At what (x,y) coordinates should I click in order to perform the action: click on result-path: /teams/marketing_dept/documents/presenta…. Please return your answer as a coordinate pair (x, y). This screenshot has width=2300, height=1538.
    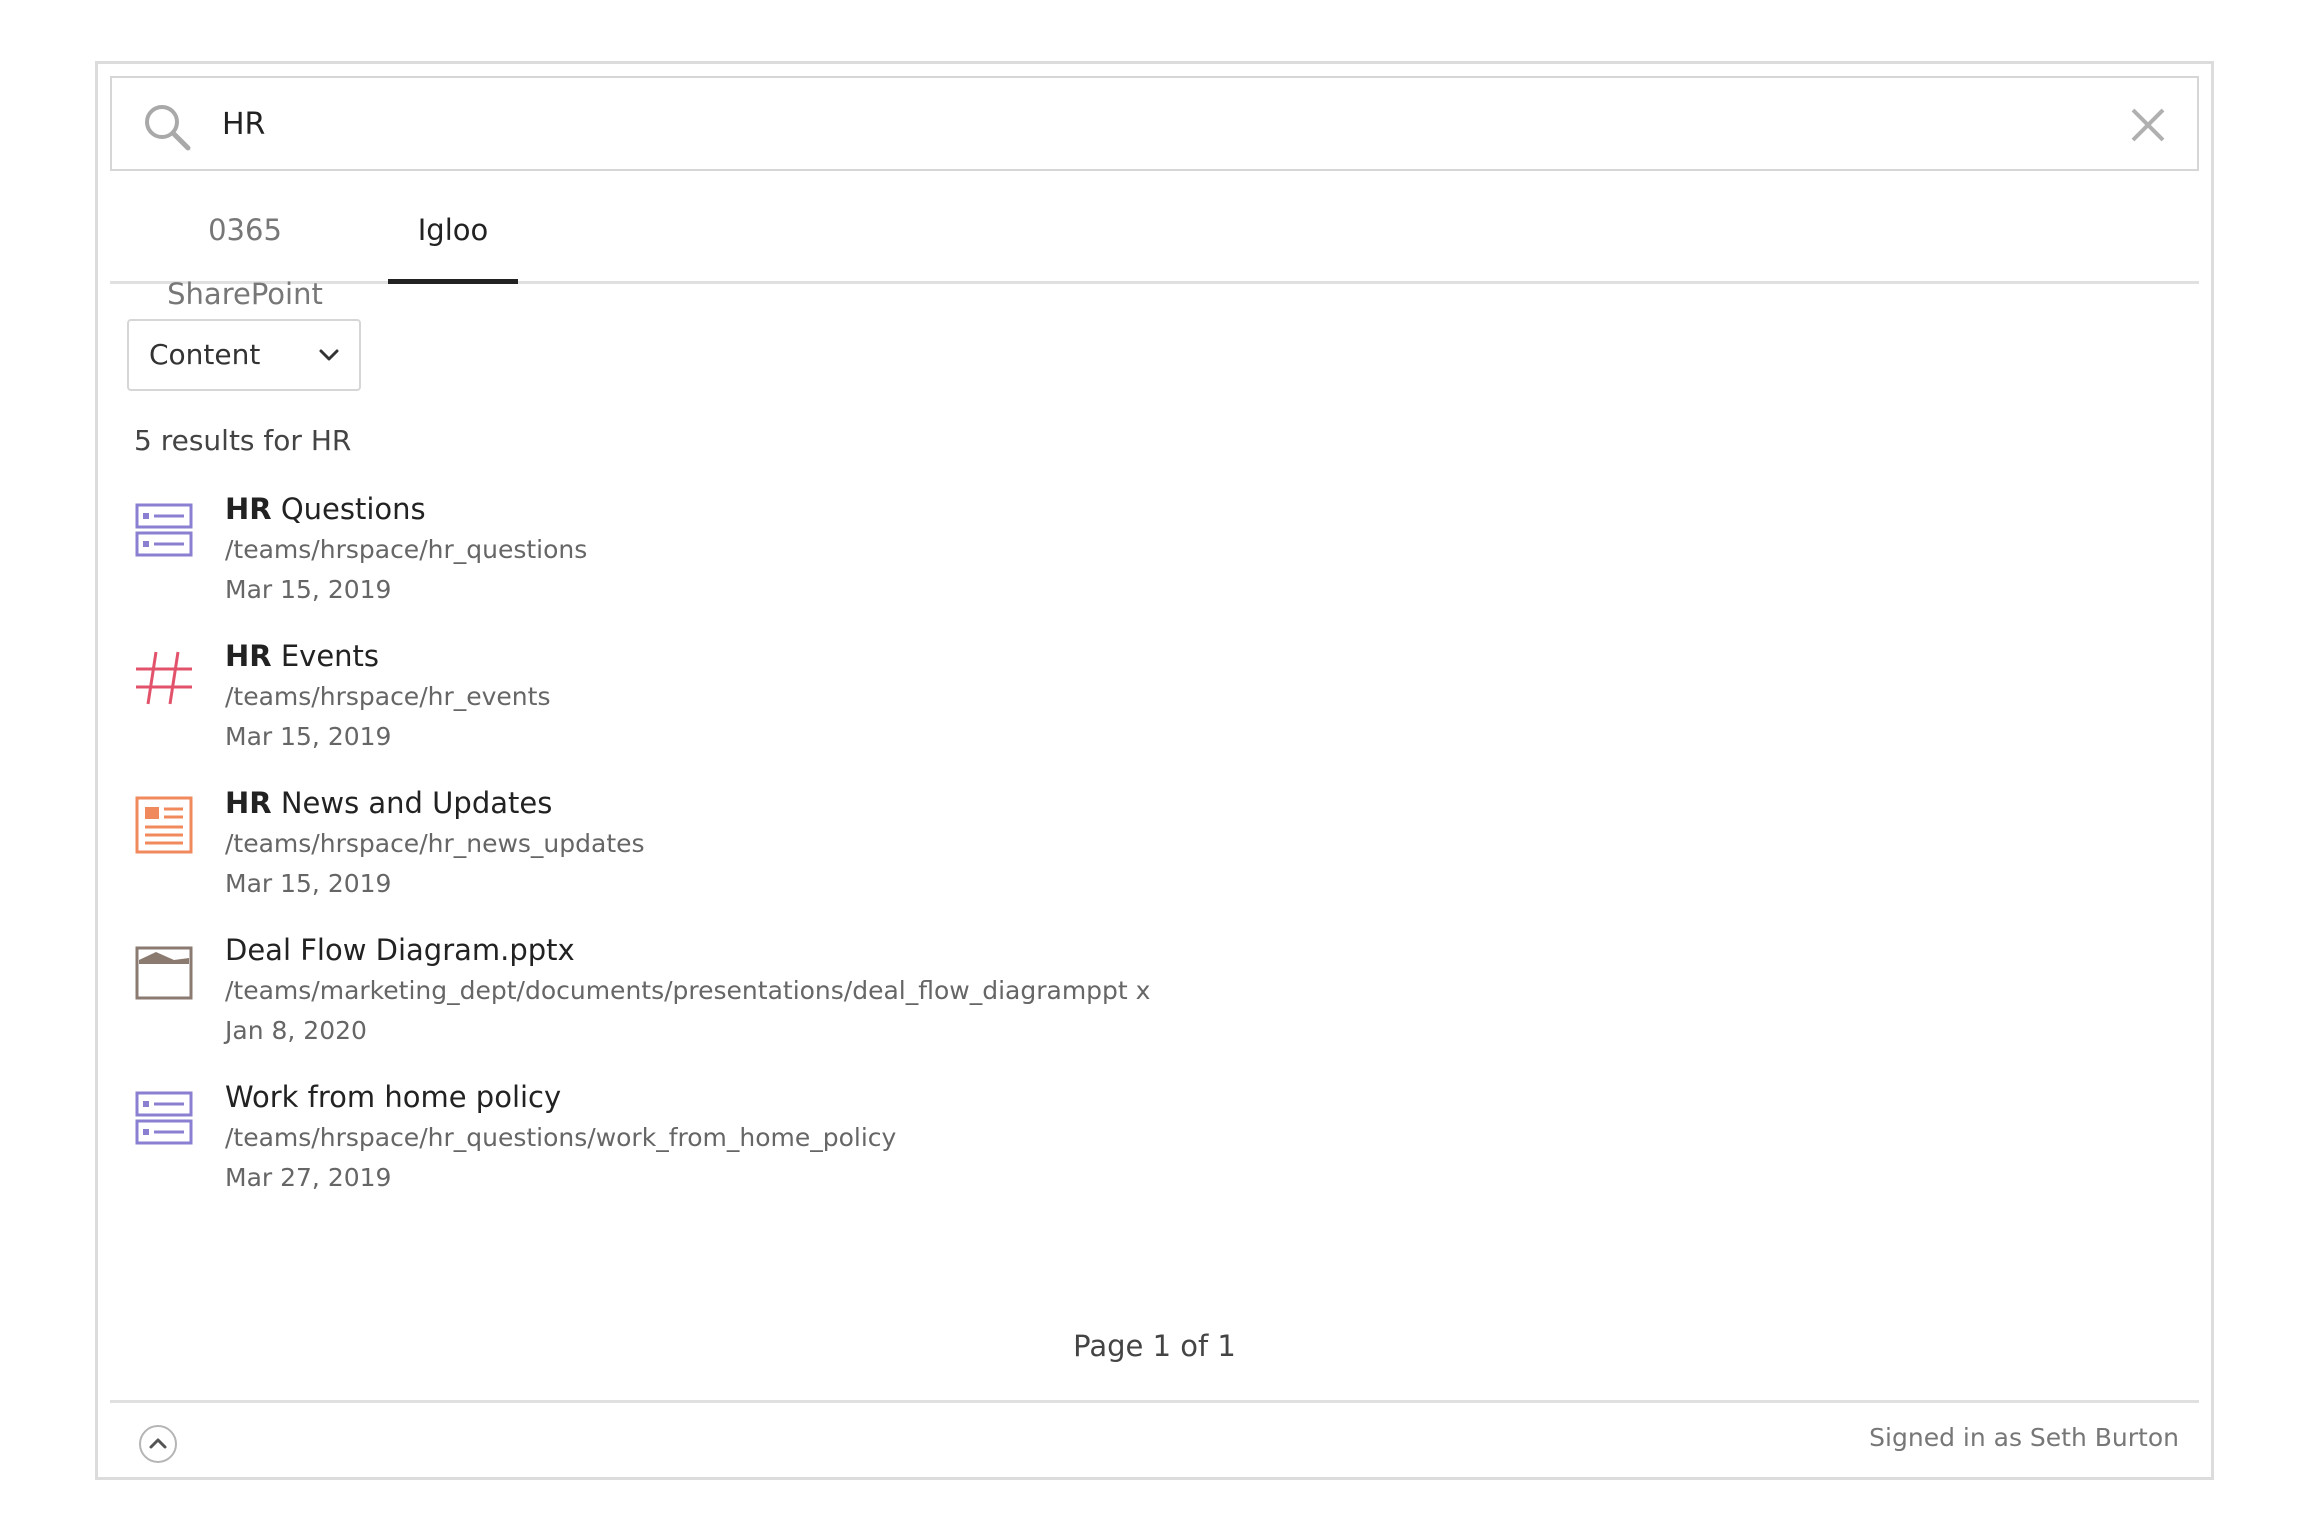
    Looking at the image, I should click on (687, 991).